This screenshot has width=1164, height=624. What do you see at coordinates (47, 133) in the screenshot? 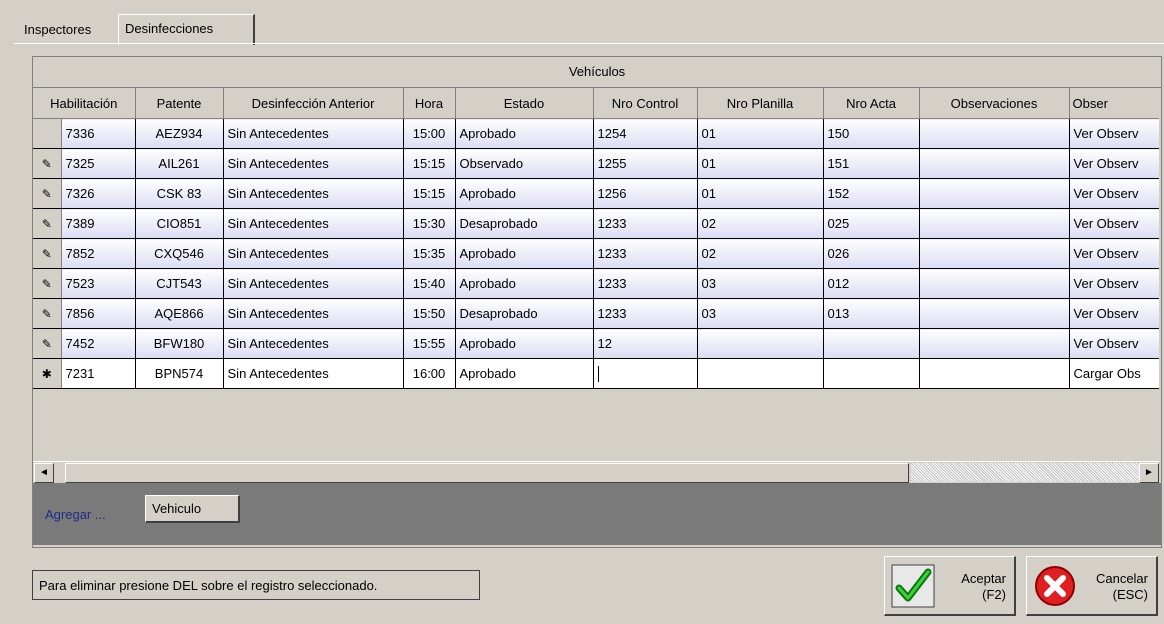
I see `row-indicator` at bounding box center [47, 133].